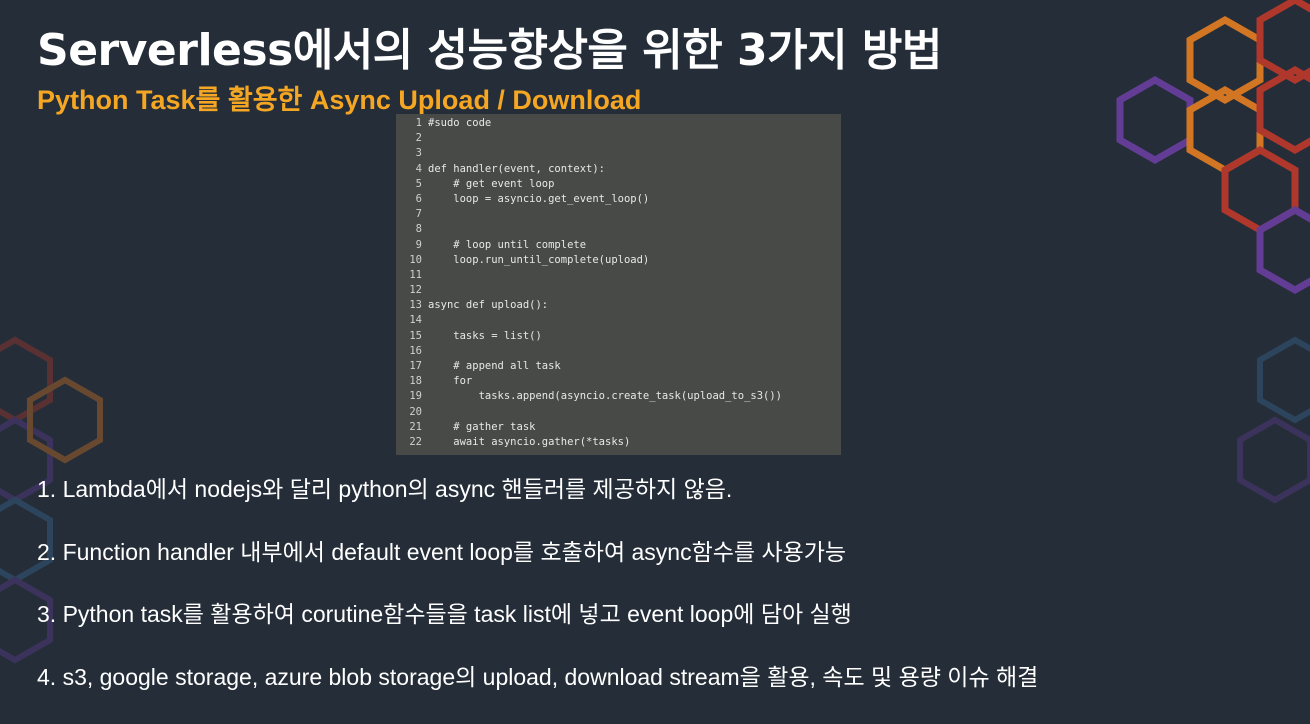 Image resolution: width=1310 pixels, height=724 pixels. I want to click on slide-title: Serverless에서의 성능향상을 위한 3가지 방법, so click(489, 50).